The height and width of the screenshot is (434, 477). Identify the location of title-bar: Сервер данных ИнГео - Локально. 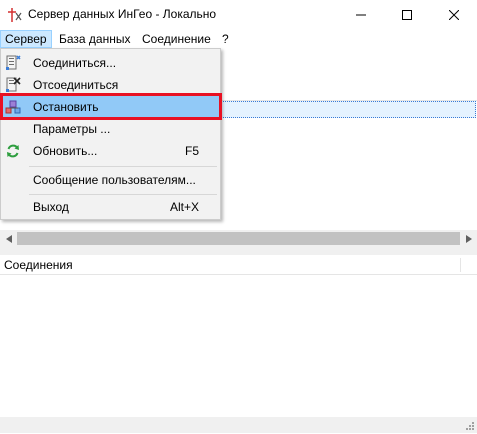
(238, 15).